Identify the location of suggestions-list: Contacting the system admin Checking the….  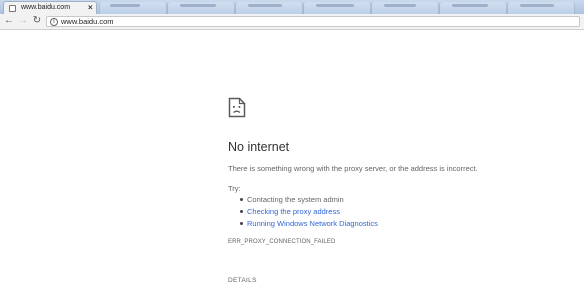
(308, 212).